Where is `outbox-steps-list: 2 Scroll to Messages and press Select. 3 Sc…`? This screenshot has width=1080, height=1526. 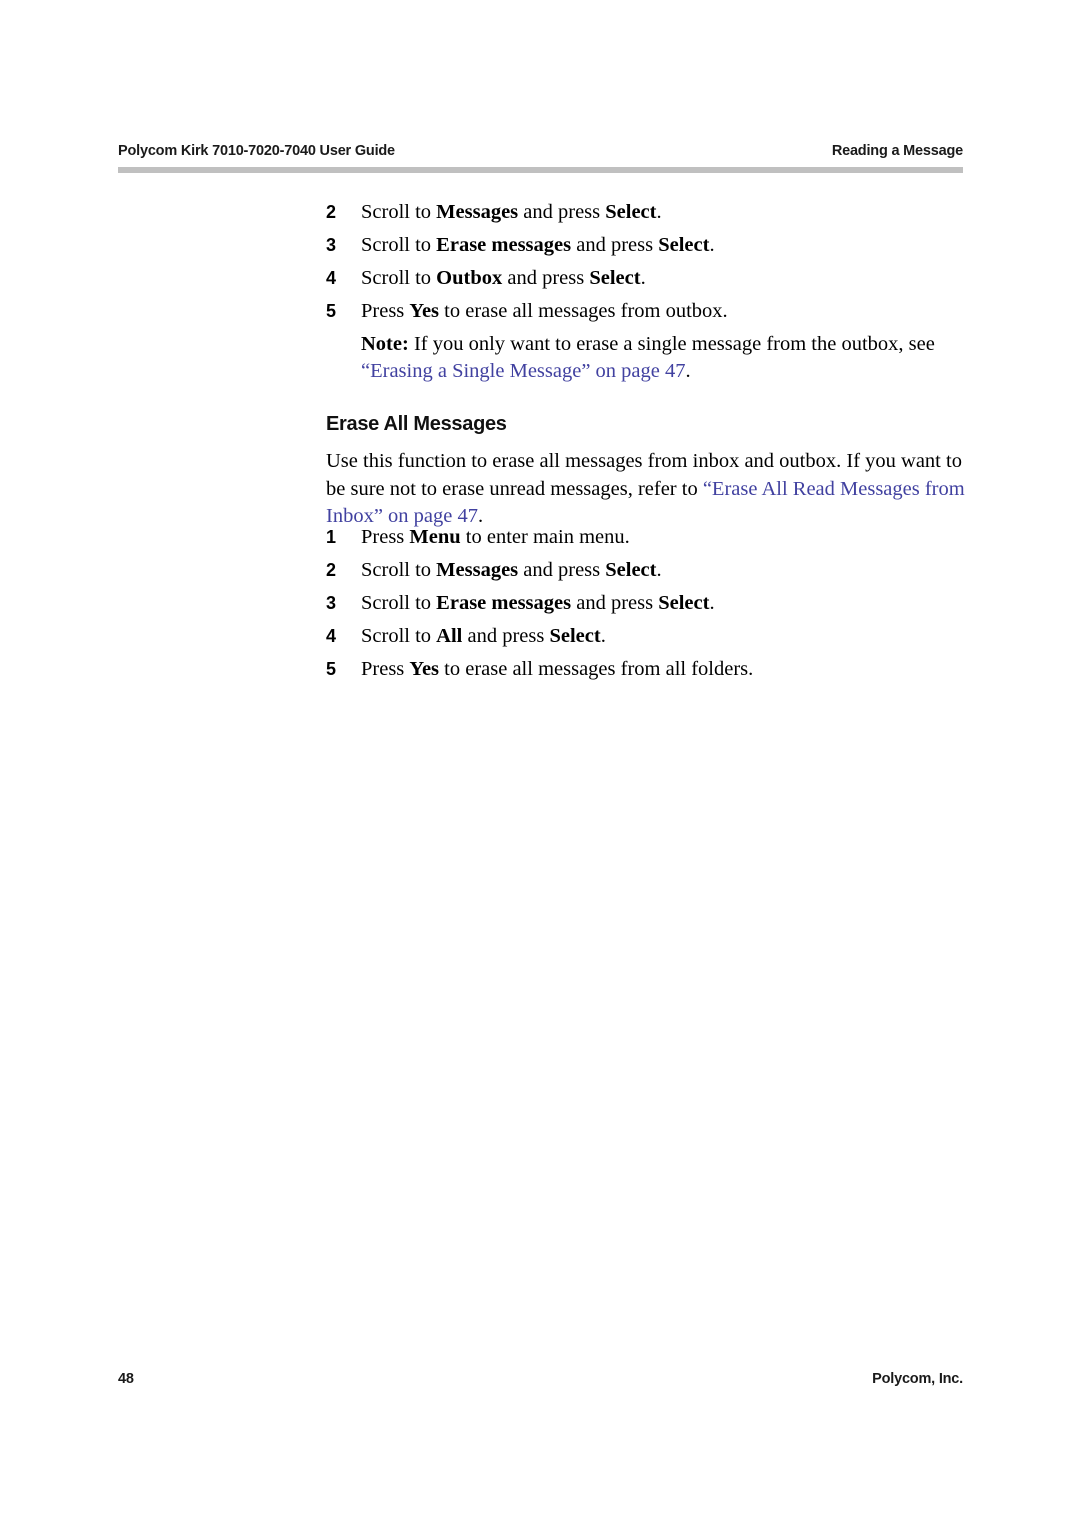 outbox-steps-list: 2 Scroll to Messages and press Select. 3 Sc… is located at coordinates (644, 262).